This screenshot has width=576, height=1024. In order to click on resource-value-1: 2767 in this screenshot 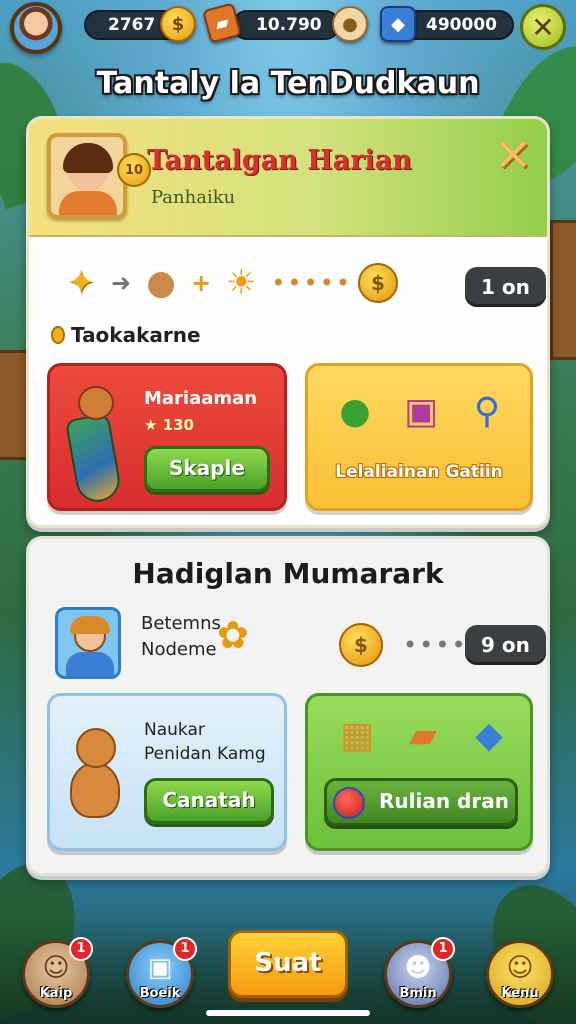, I will do `click(132, 25)`.